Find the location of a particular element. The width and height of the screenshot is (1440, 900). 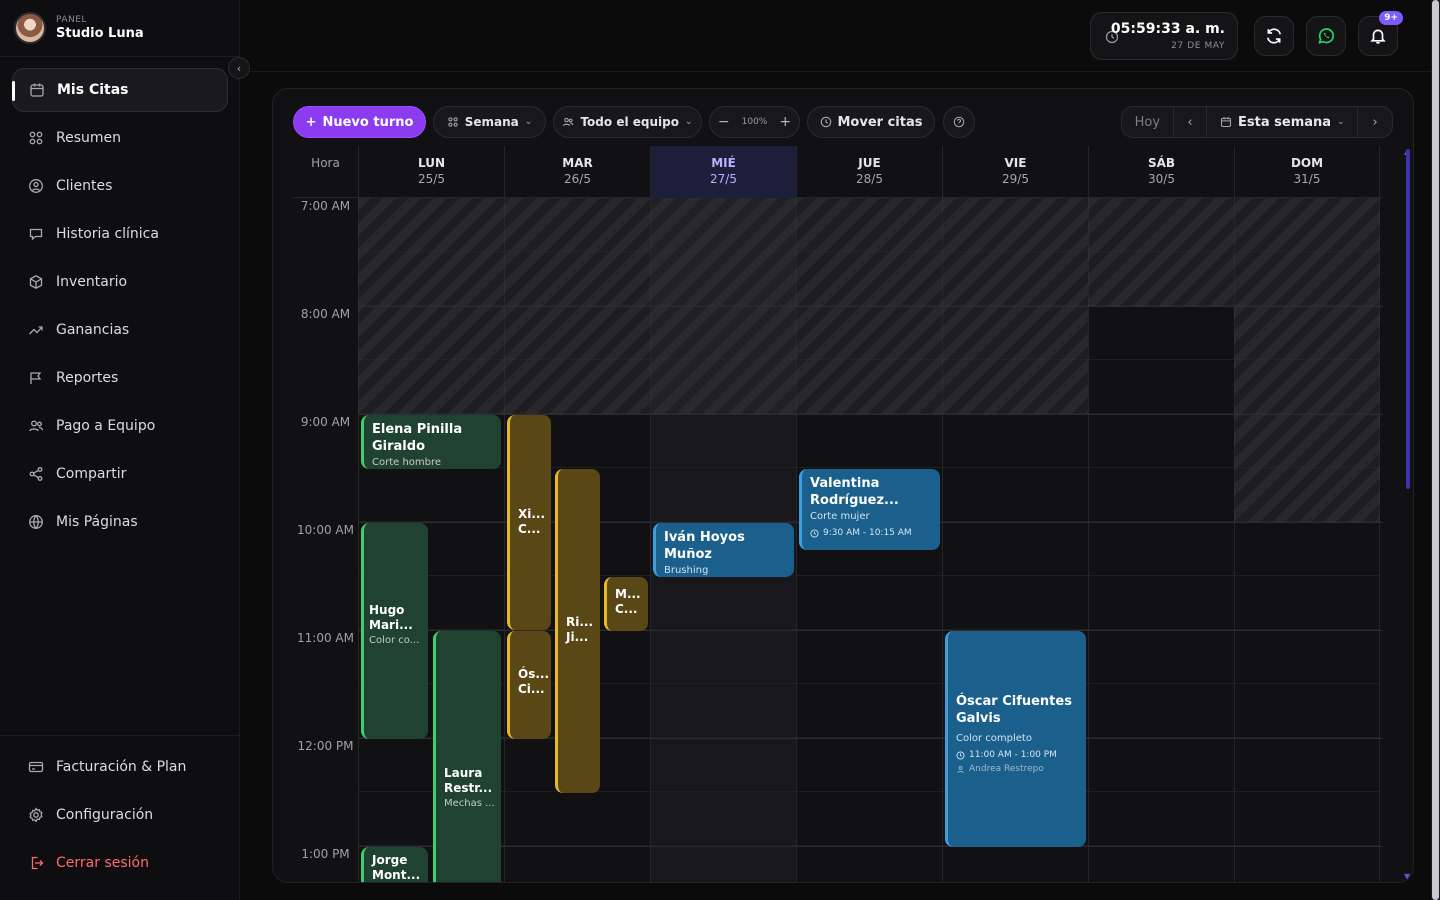

plus-icon: + is located at coordinates (311, 122).